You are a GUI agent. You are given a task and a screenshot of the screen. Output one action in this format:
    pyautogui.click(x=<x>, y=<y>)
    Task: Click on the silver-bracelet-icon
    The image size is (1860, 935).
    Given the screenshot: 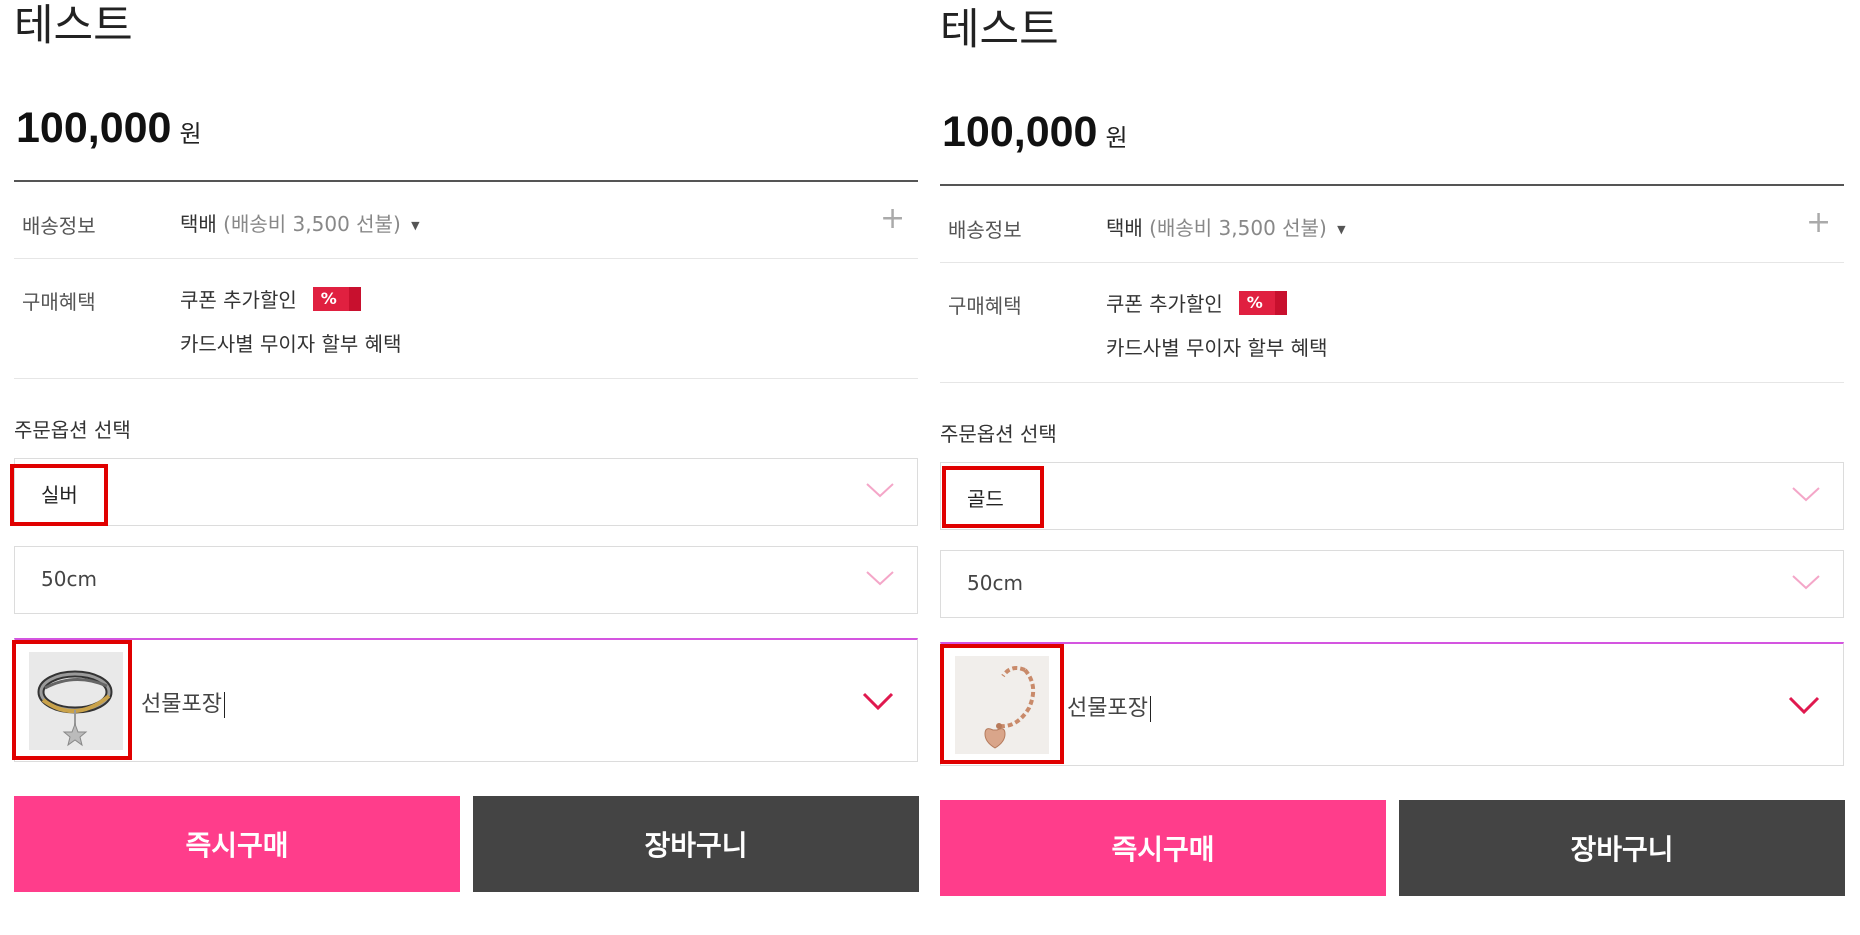 What is the action you would take?
    pyautogui.click(x=76, y=701)
    